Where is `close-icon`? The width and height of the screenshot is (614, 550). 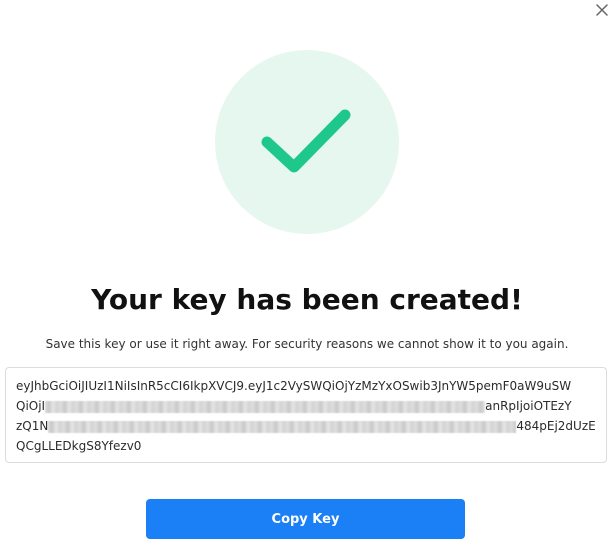
close-icon is located at coordinates (602, 10).